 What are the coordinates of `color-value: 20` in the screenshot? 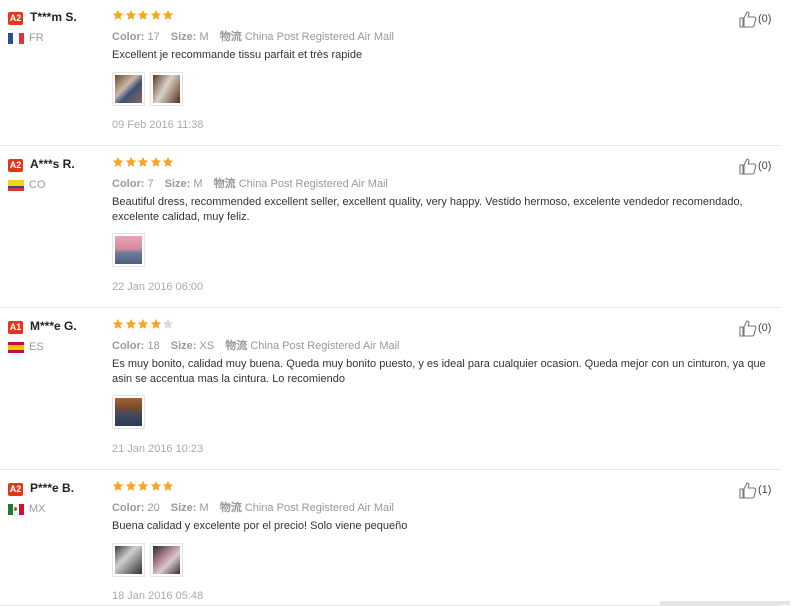 It's located at (153, 508).